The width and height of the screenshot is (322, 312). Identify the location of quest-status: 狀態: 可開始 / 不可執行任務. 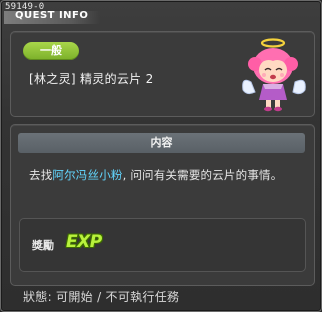
(101, 297).